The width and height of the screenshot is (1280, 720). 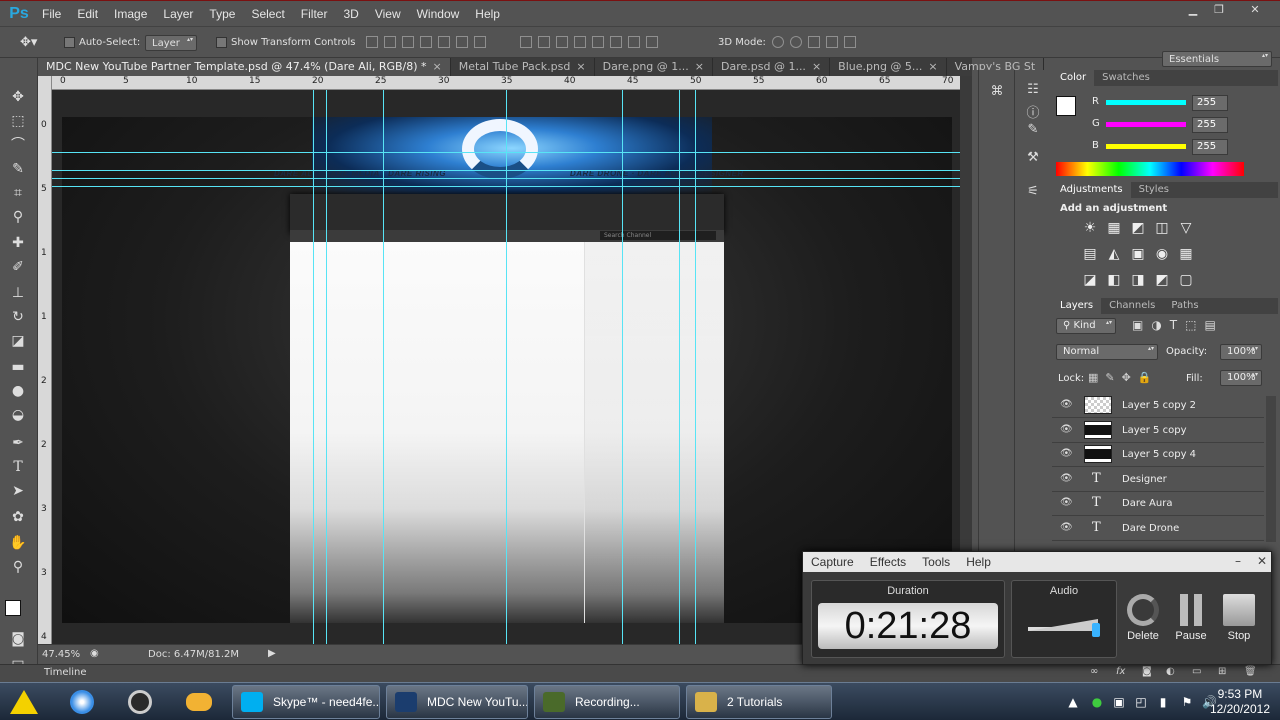 I want to click on opacity-field: 100%, so click(x=1241, y=352).